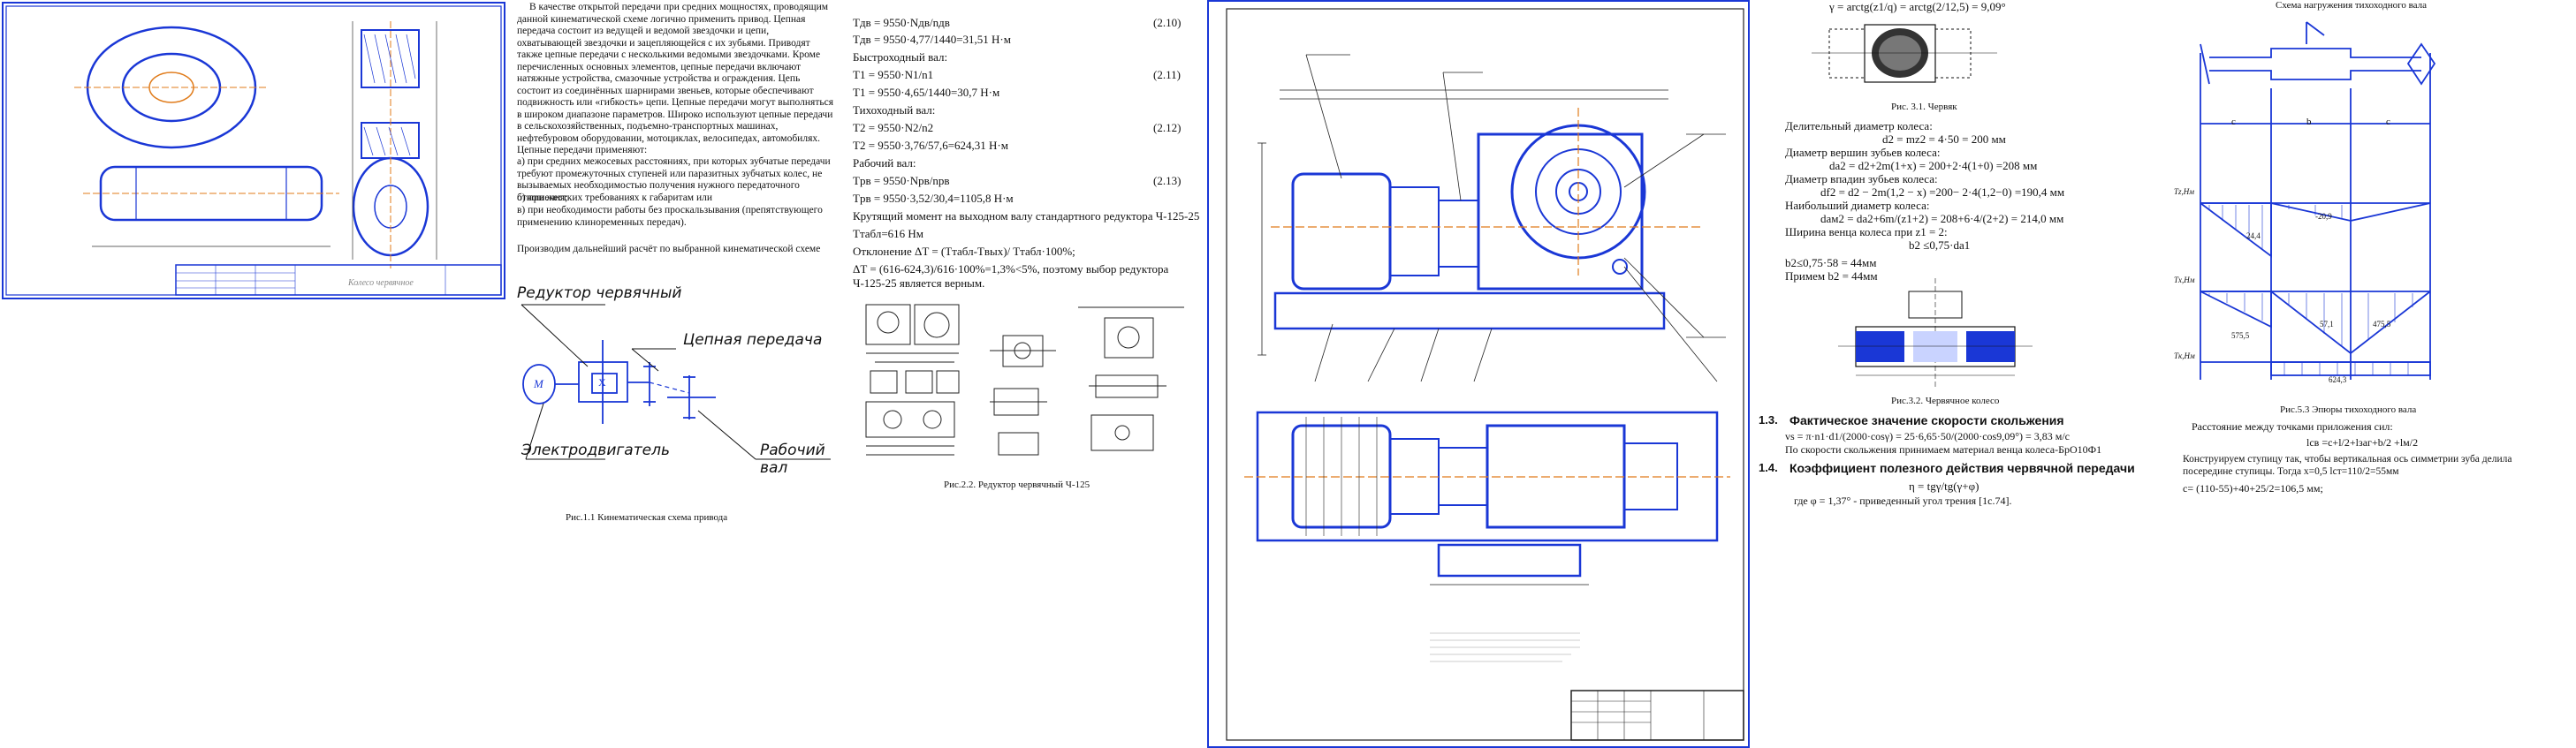 This screenshot has height=748, width=2576. What do you see at coordinates (1935, 333) in the screenshot?
I see `worm-wheel-figure` at bounding box center [1935, 333].